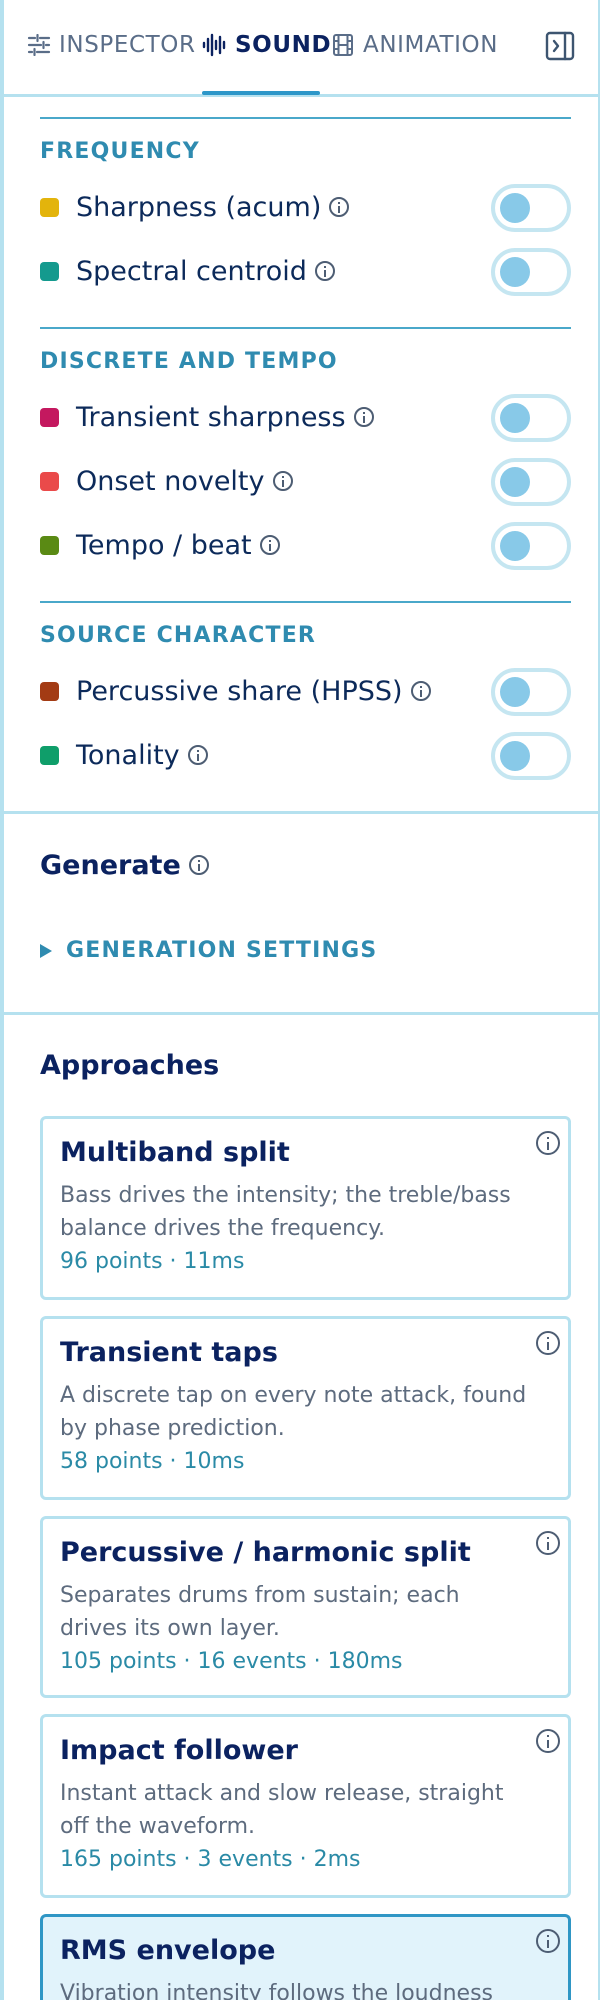 The height and width of the screenshot is (2000, 600). Describe the element at coordinates (178, 635) in the screenshot. I see `section-label-source-character: SOURCE CHARACTER` at that location.